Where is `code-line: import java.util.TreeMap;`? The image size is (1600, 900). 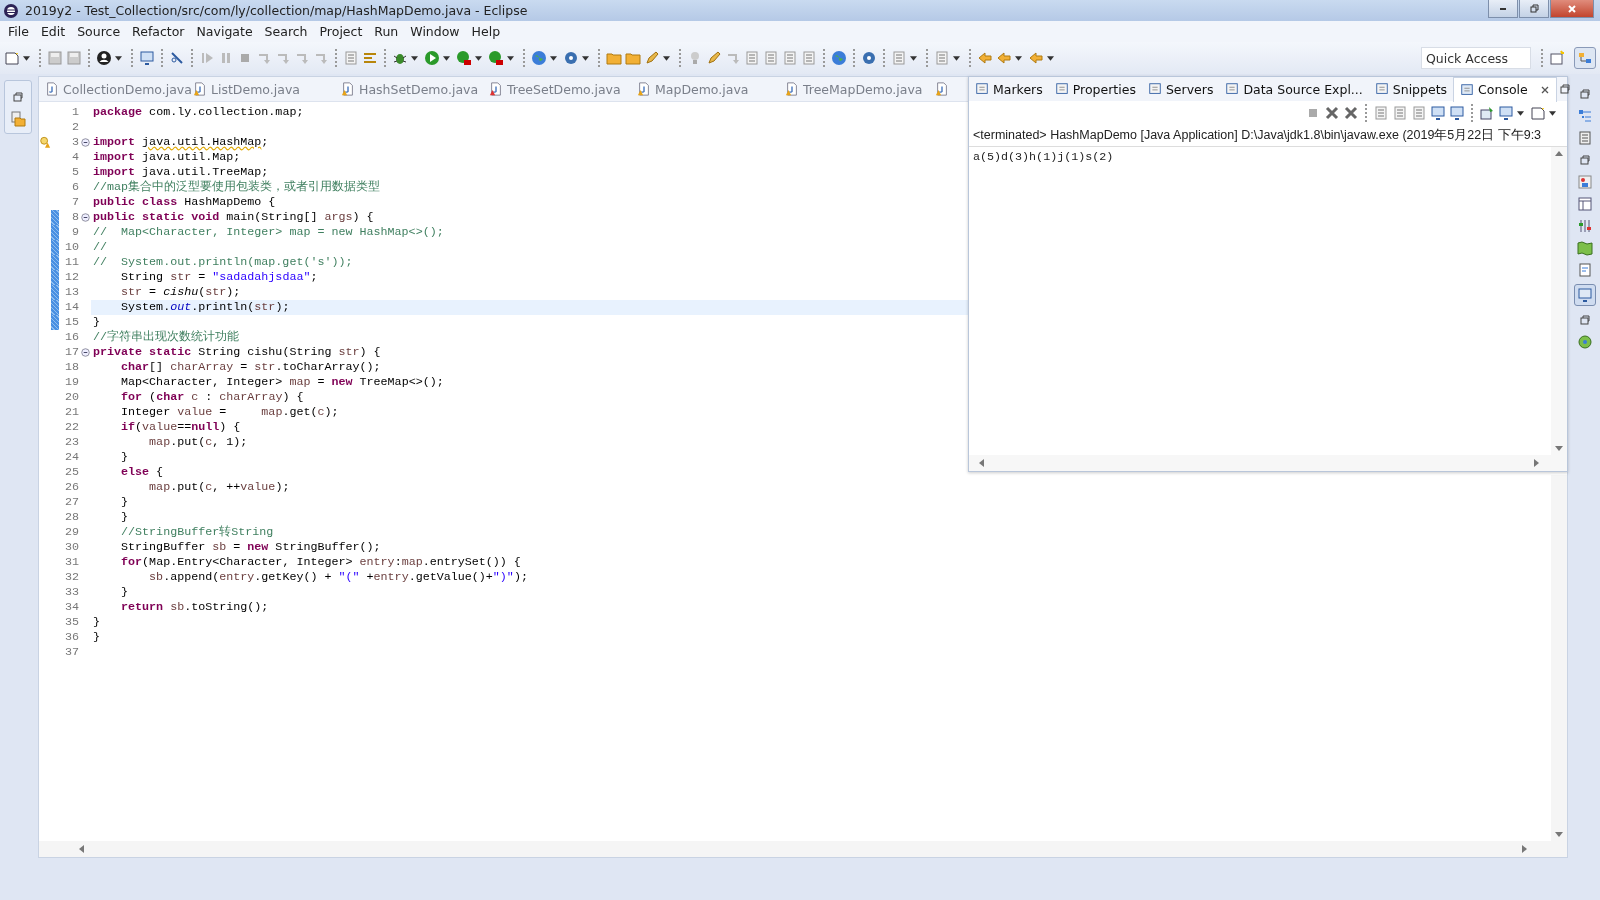
code-line: import java.util.TreeMap; is located at coordinates (180, 172).